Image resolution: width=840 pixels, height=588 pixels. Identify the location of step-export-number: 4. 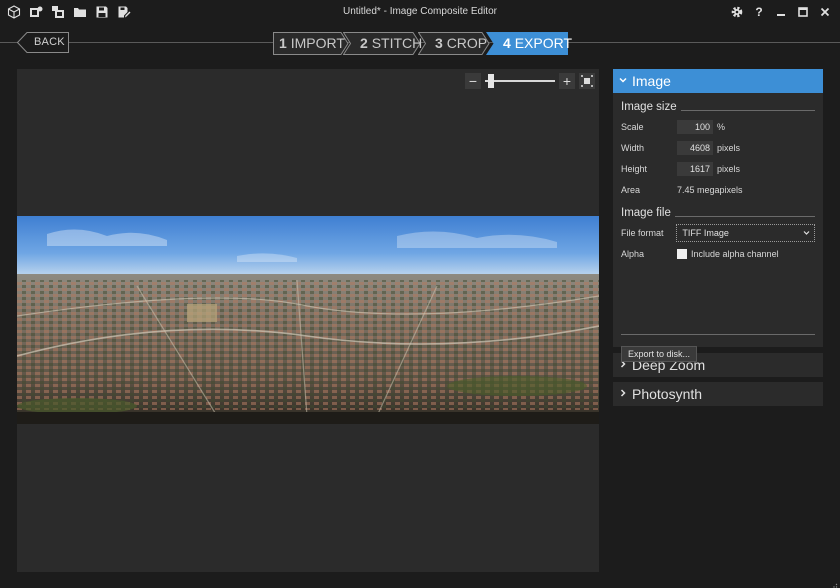
(507, 43).